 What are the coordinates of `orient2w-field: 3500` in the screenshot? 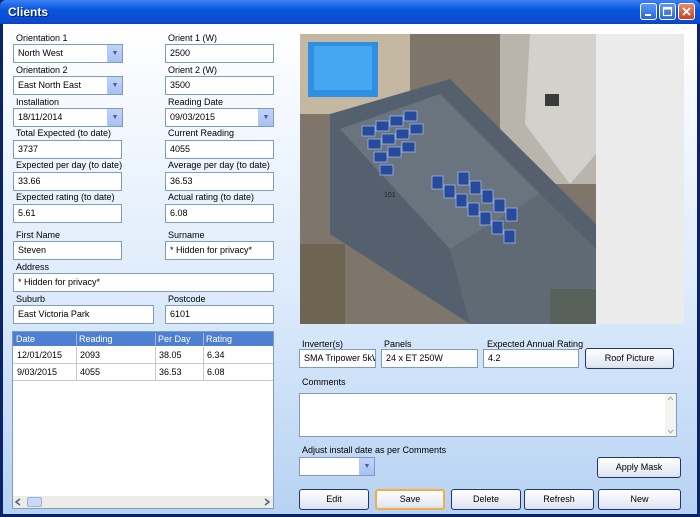 It's located at (219, 85).